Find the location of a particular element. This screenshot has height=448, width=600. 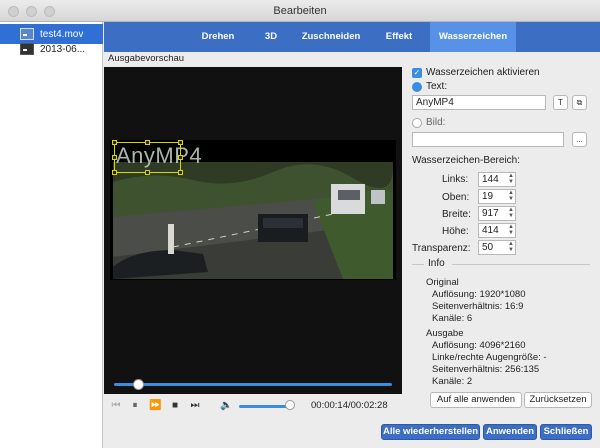

top-value: 19 is located at coordinates (488, 196).